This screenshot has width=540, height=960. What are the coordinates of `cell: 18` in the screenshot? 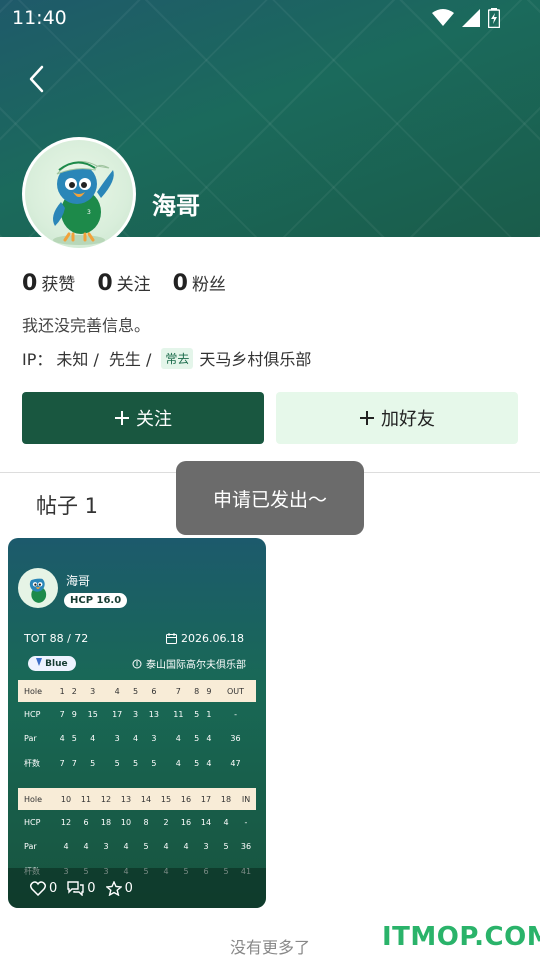 It's located at (106, 822).